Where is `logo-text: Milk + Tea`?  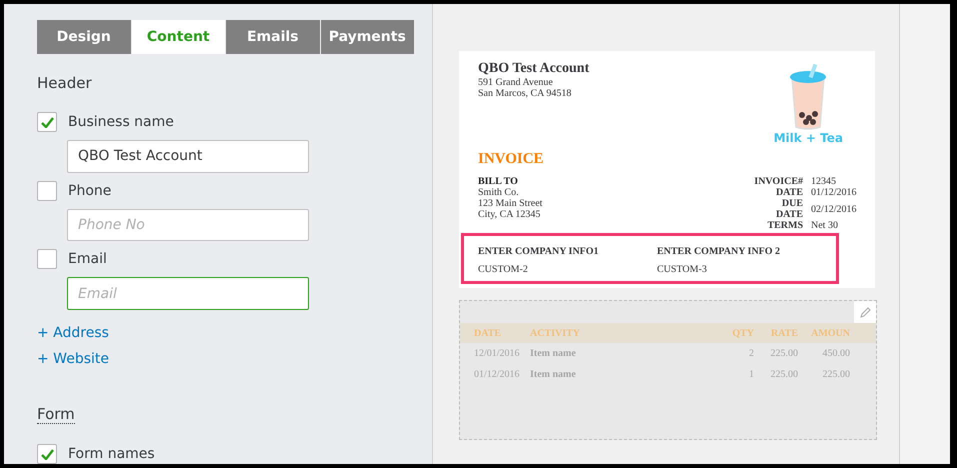 logo-text: Milk + Tea is located at coordinates (808, 138).